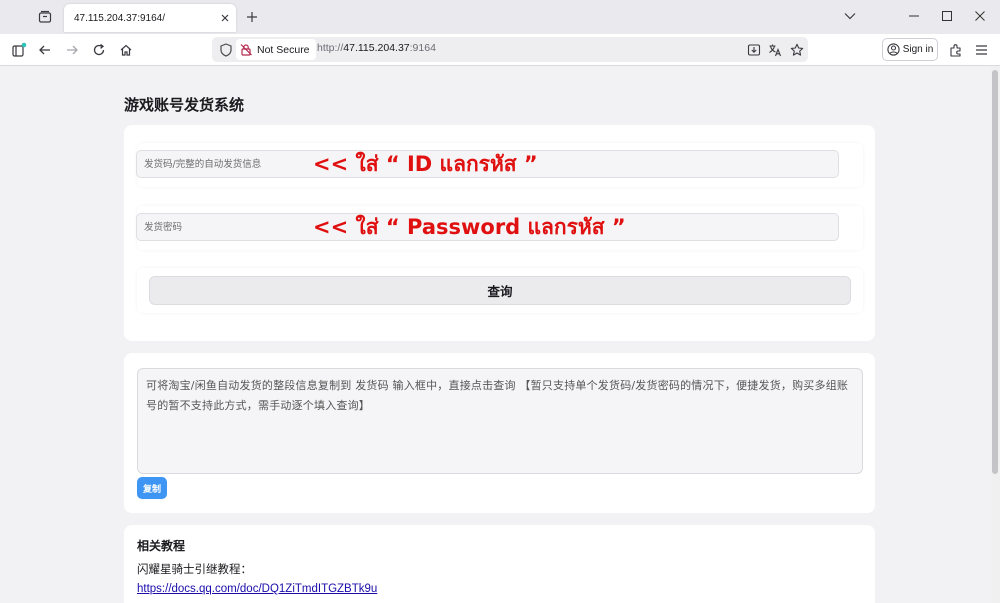 This screenshot has height=603, width=1000. What do you see at coordinates (194, 569) in the screenshot?
I see `tutorial-label: 闪耀星骑士引继教程：` at bounding box center [194, 569].